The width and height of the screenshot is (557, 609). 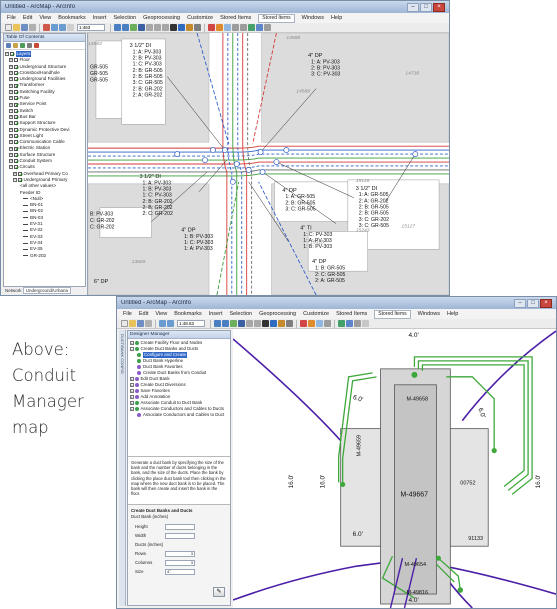 What do you see at coordinates (303, 323) in the screenshot?
I see `trace-icon` at bounding box center [303, 323].